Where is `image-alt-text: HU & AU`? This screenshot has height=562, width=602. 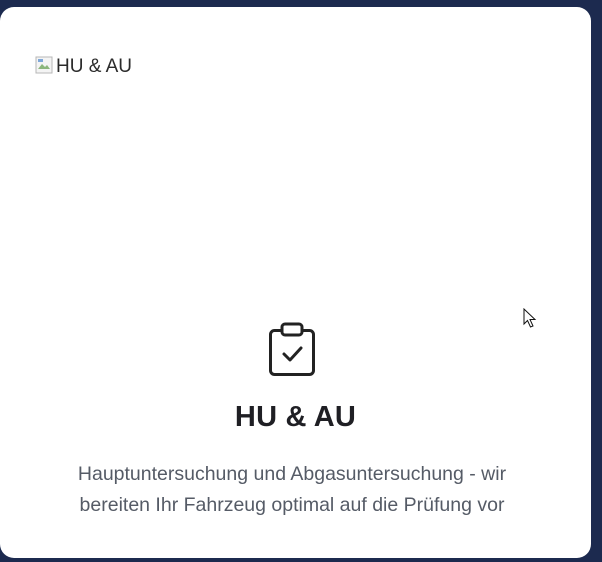
image-alt-text: HU & AU is located at coordinates (94, 66).